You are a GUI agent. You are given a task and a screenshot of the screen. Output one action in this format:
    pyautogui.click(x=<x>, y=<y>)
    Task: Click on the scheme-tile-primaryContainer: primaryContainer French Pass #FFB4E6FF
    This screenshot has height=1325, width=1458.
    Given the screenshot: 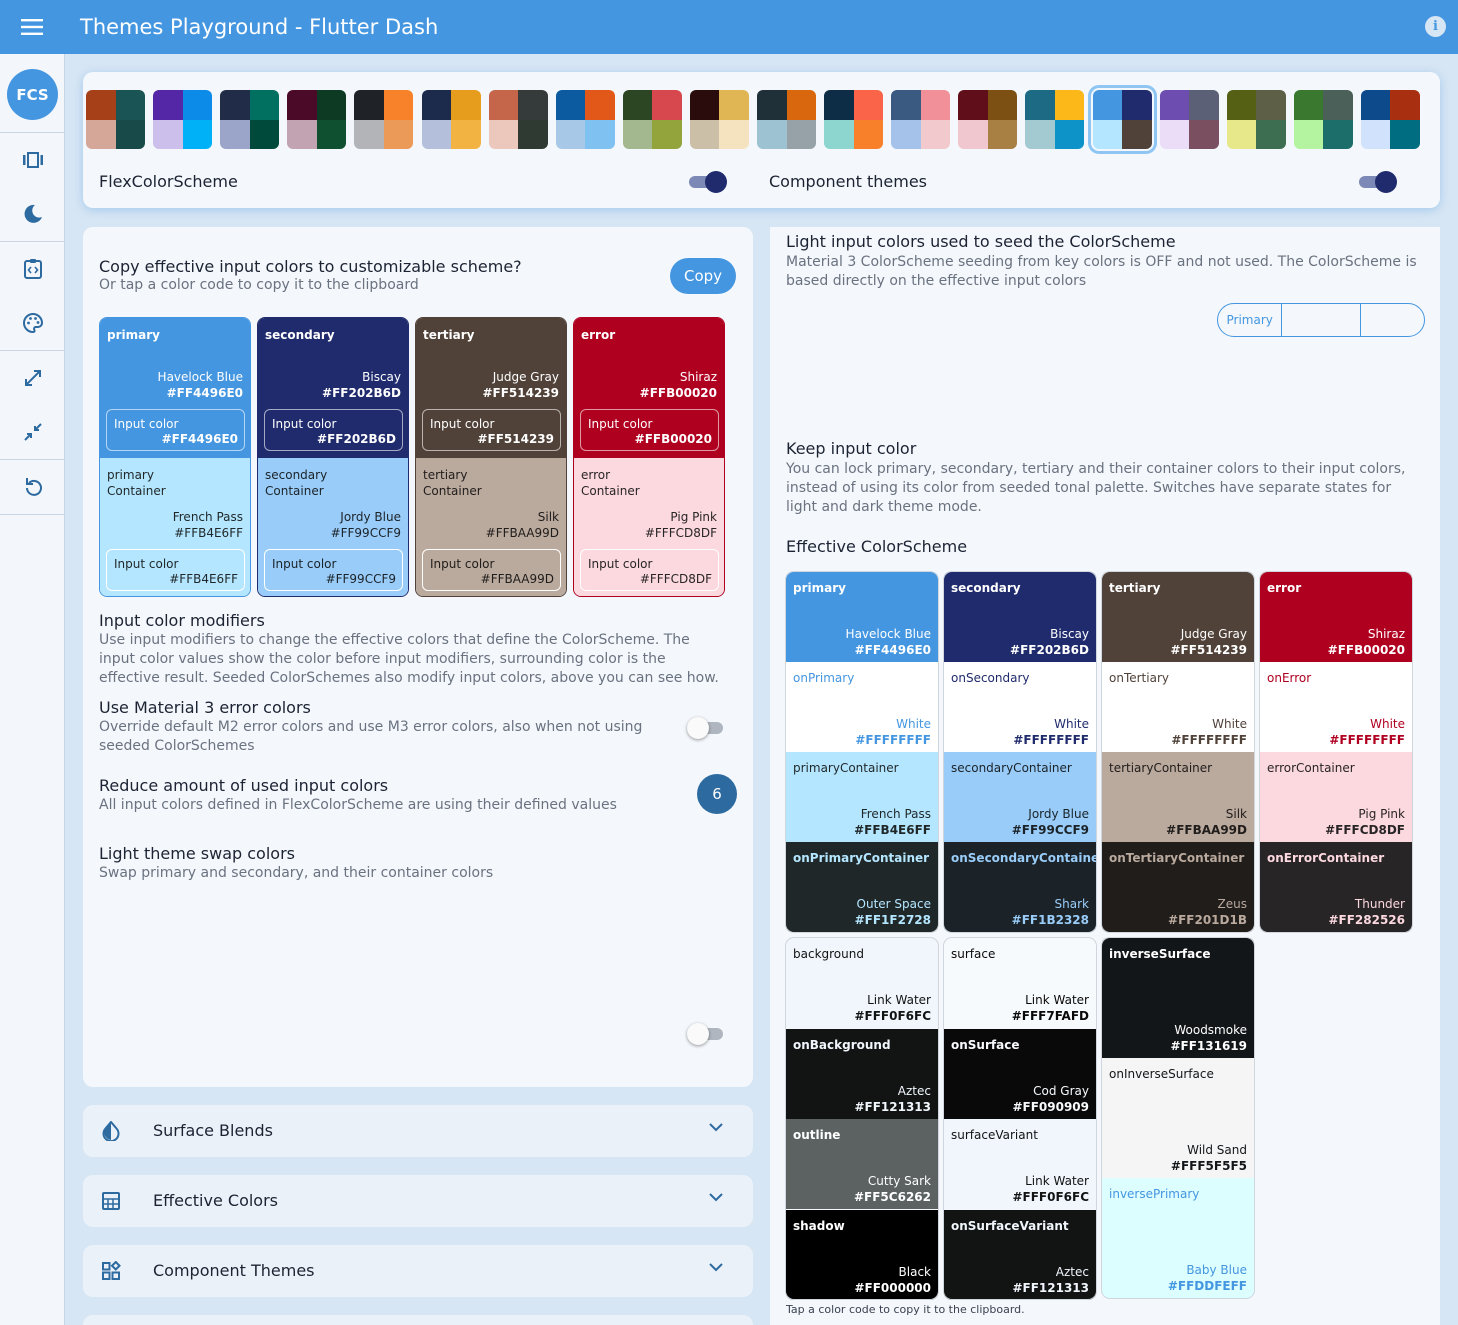 What is the action you would take?
    pyautogui.click(x=862, y=797)
    